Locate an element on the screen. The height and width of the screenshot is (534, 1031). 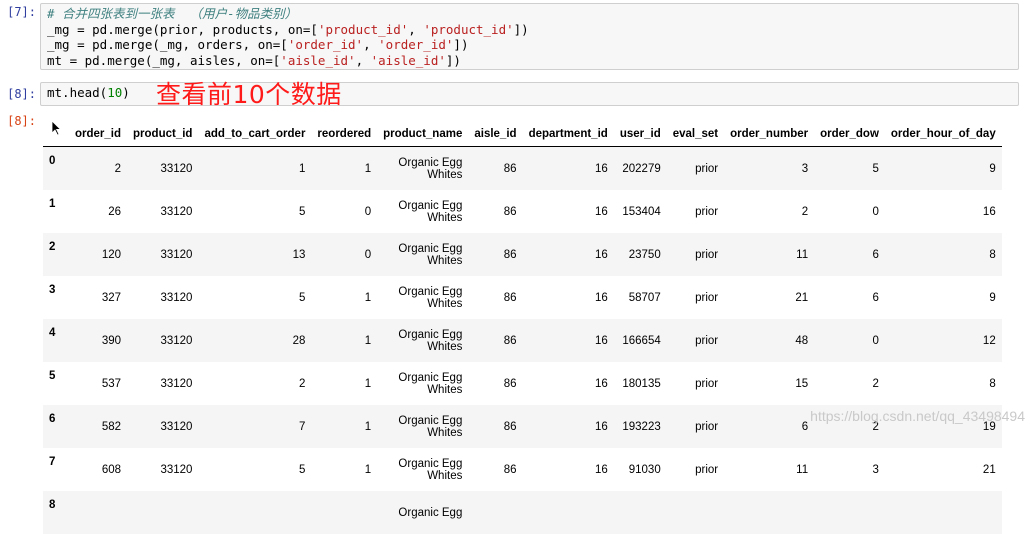
red-annotation-text: 查看前10个数据 is located at coordinates (249, 94).